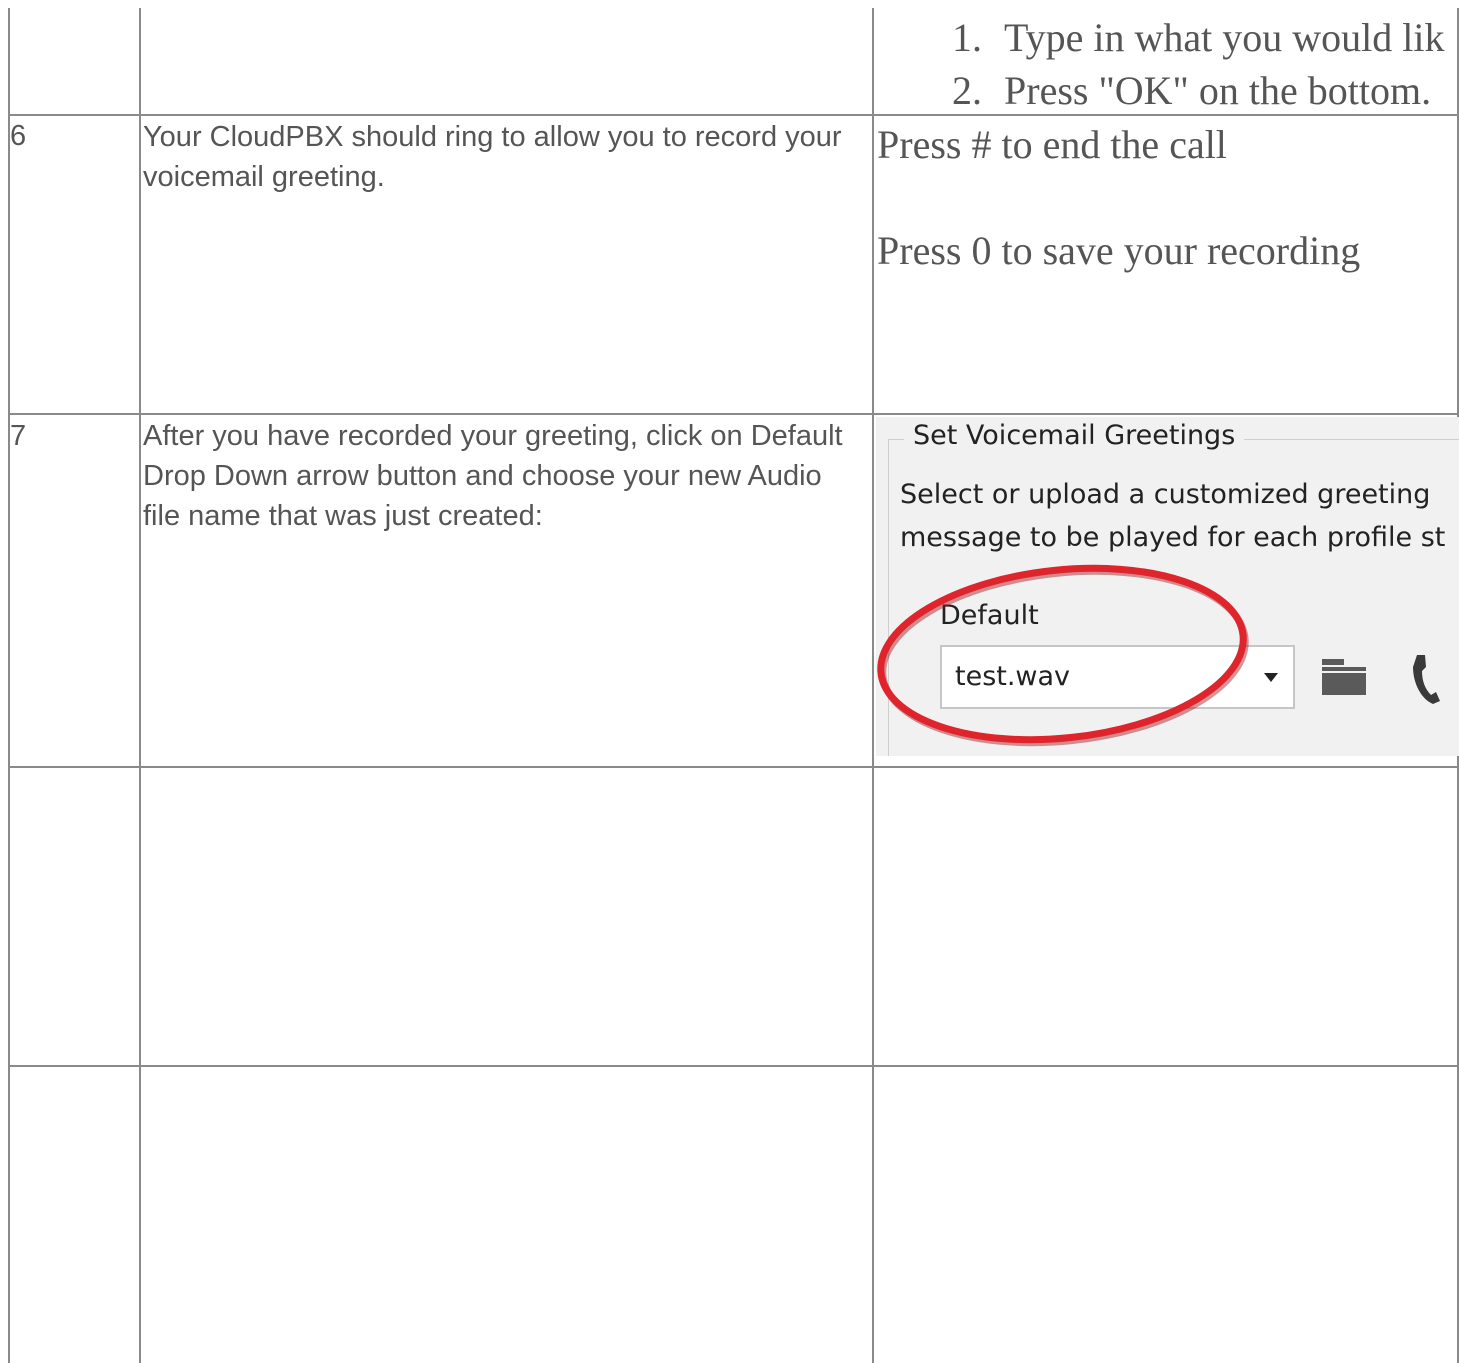 Image resolution: width=1459 pixels, height=1363 pixels. Describe the element at coordinates (1119, 250) in the screenshot. I see `step-detail-line: Press 0 to save your recording` at that location.